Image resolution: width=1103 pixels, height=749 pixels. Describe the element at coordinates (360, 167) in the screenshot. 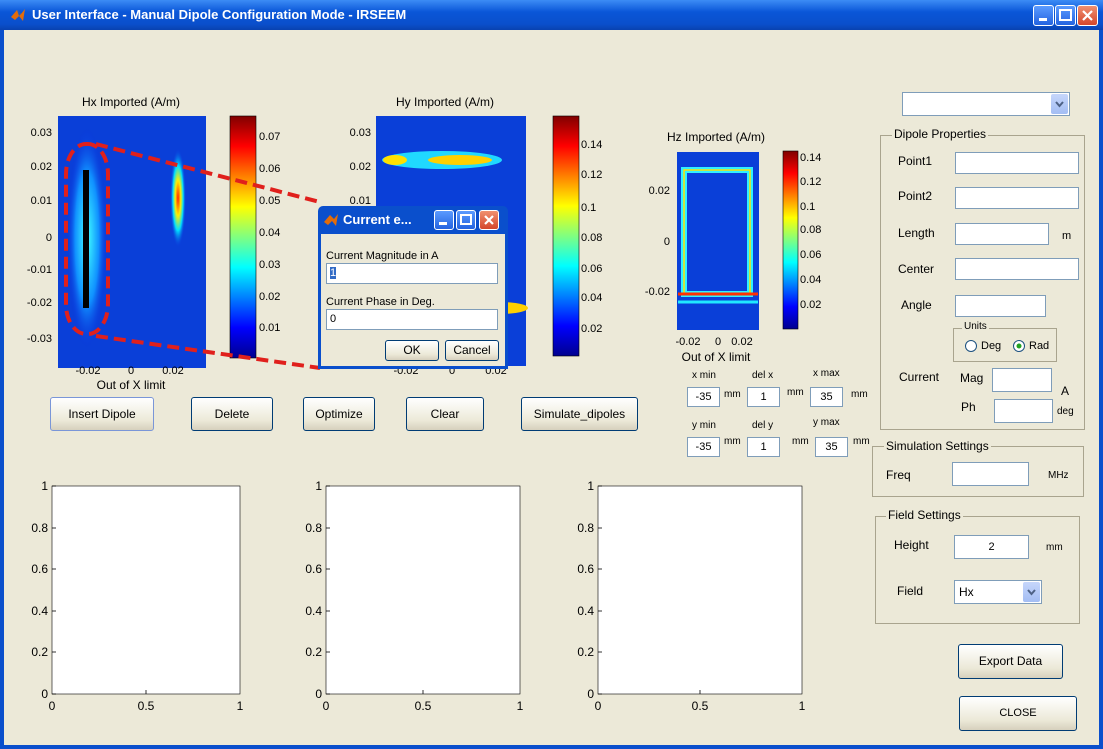

I see `hy-yticks: 0.03 0.02 0.01` at that location.